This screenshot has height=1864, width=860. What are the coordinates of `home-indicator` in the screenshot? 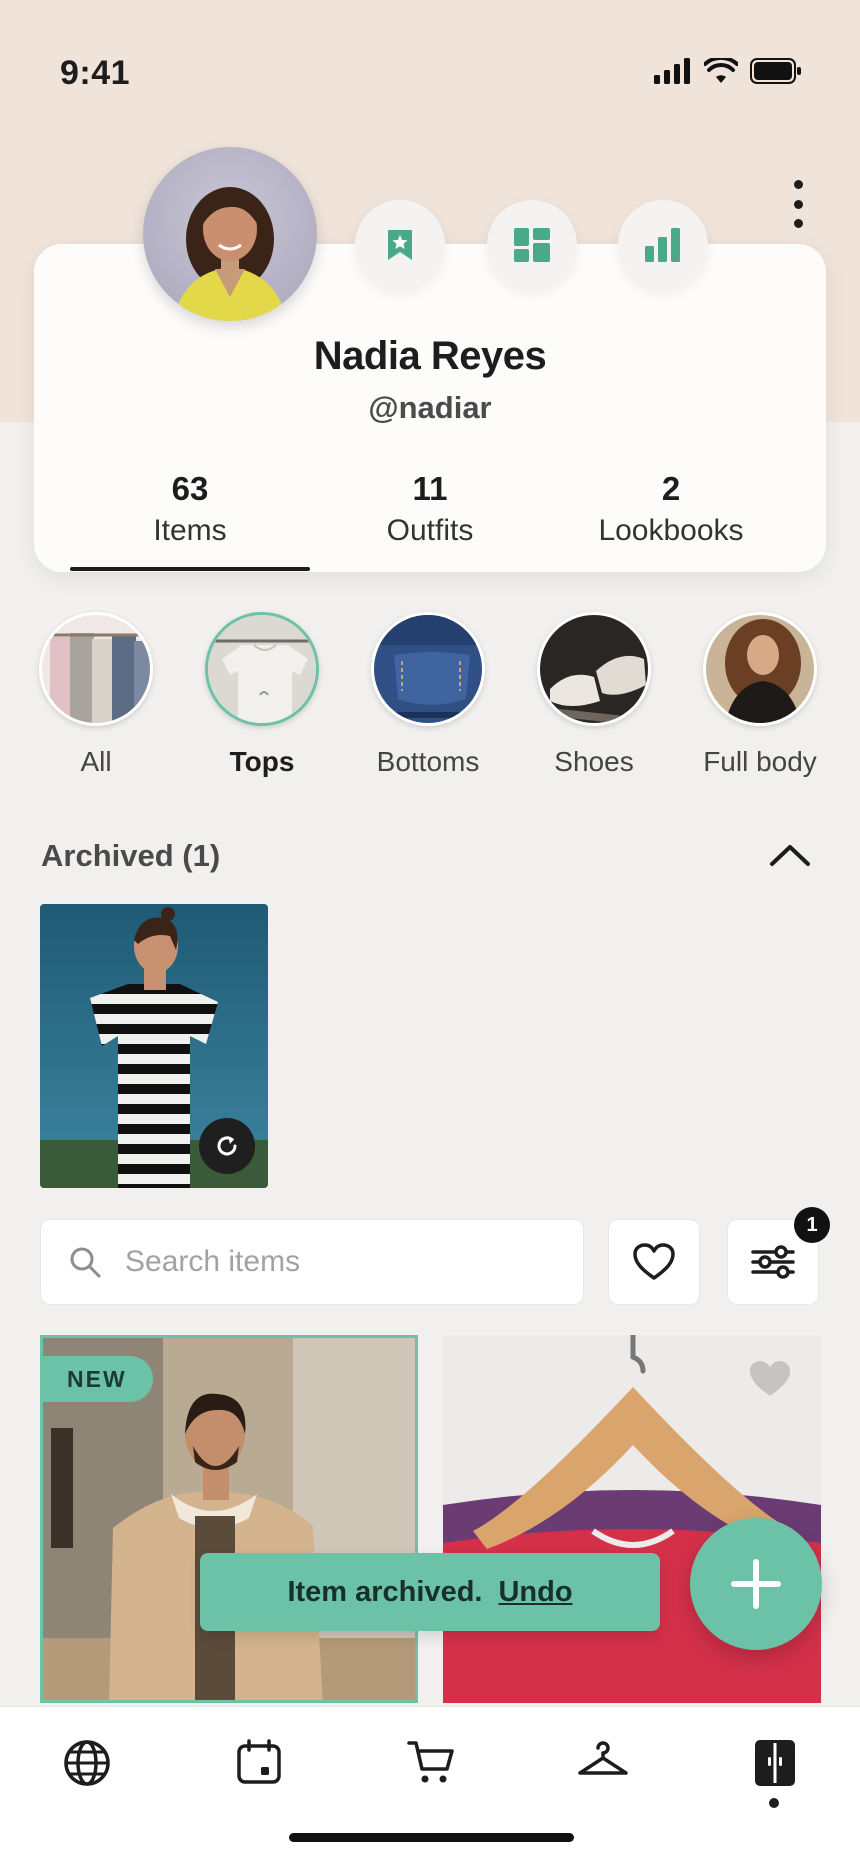 It's located at (431, 1837).